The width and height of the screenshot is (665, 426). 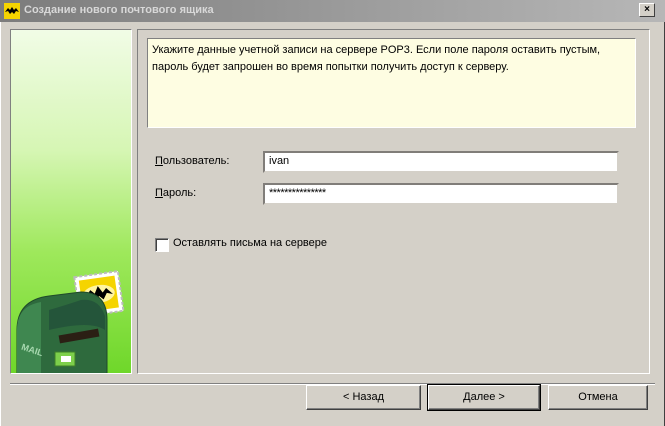 What do you see at coordinates (598, 397) in the screenshot?
I see `cancel-button: Отмена` at bounding box center [598, 397].